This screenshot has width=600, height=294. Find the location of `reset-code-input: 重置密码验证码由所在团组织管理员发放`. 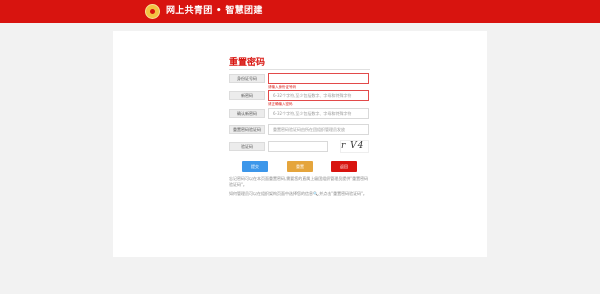

reset-code-input: 重置密码验证码由所在团组织管理员发放 is located at coordinates (318, 129).